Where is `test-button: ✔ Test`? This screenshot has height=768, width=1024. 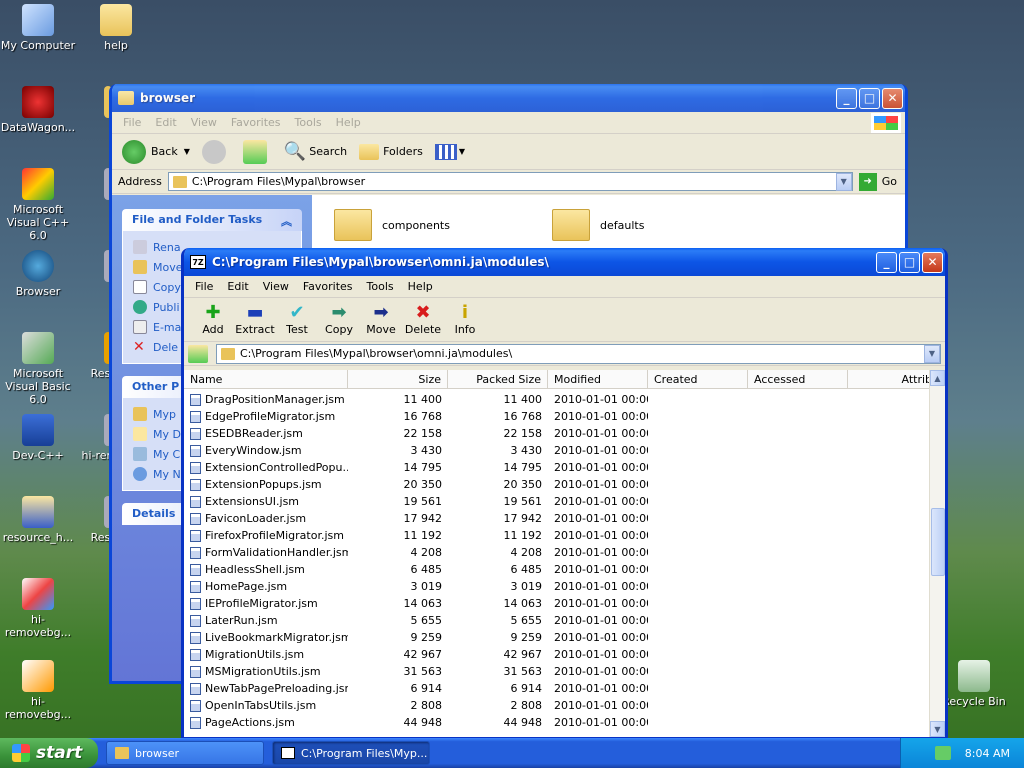 test-button: ✔ Test is located at coordinates (297, 320).